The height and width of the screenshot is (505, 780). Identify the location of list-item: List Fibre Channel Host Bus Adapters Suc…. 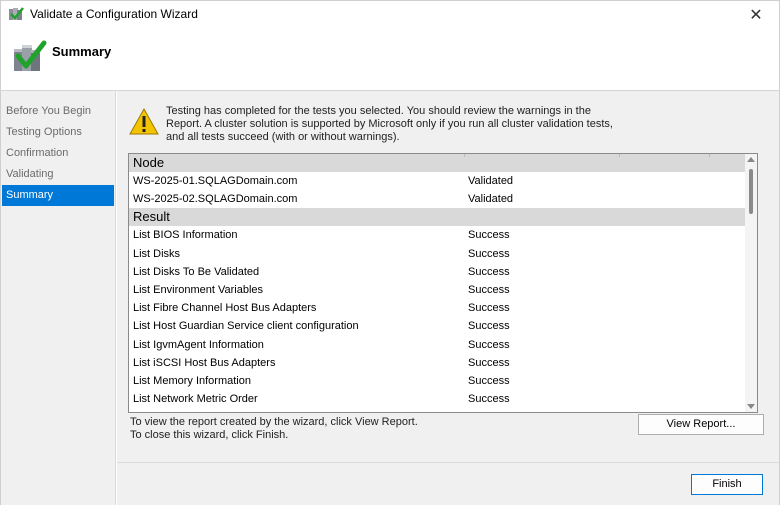
(437, 308).